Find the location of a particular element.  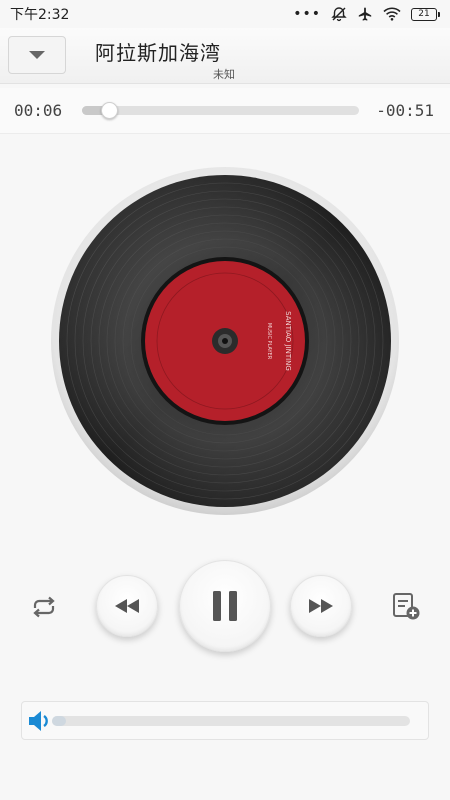

previous-button is located at coordinates (127, 606).